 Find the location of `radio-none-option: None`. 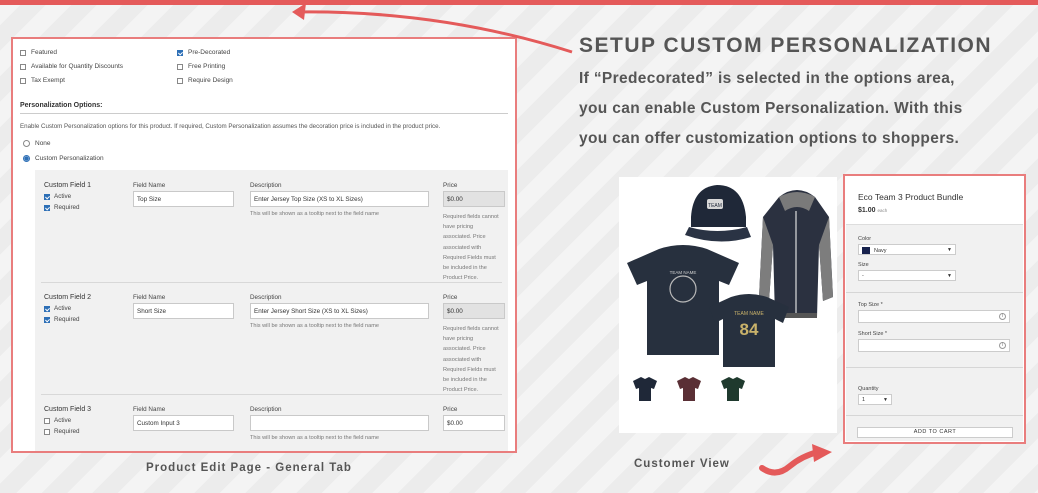

radio-none-option: None is located at coordinates (37, 143).